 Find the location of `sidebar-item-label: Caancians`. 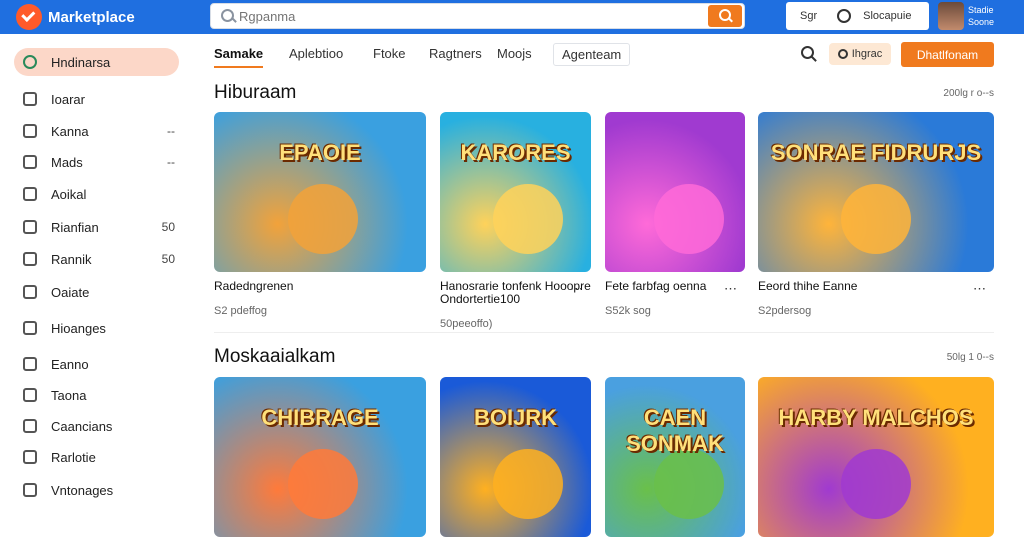

sidebar-item-label: Caancians is located at coordinates (82, 426).